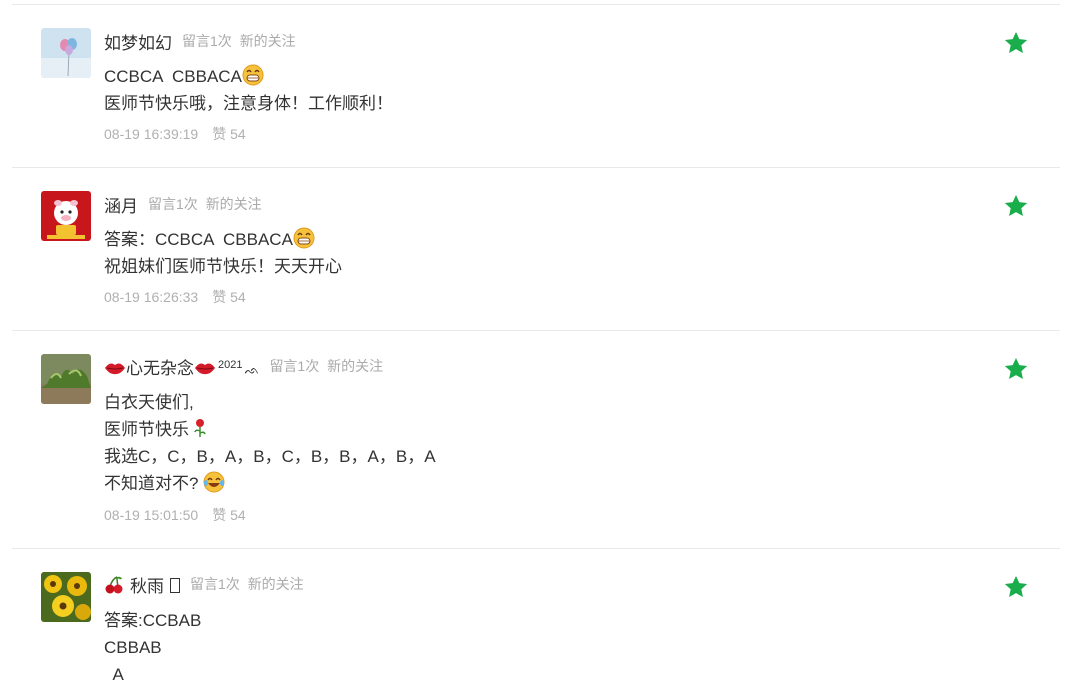 Image resolution: width=1080 pixels, height=688 pixels. What do you see at coordinates (181, 366) in the screenshot?
I see `nickname: 心无杂念 2021 ᨒ` at bounding box center [181, 366].